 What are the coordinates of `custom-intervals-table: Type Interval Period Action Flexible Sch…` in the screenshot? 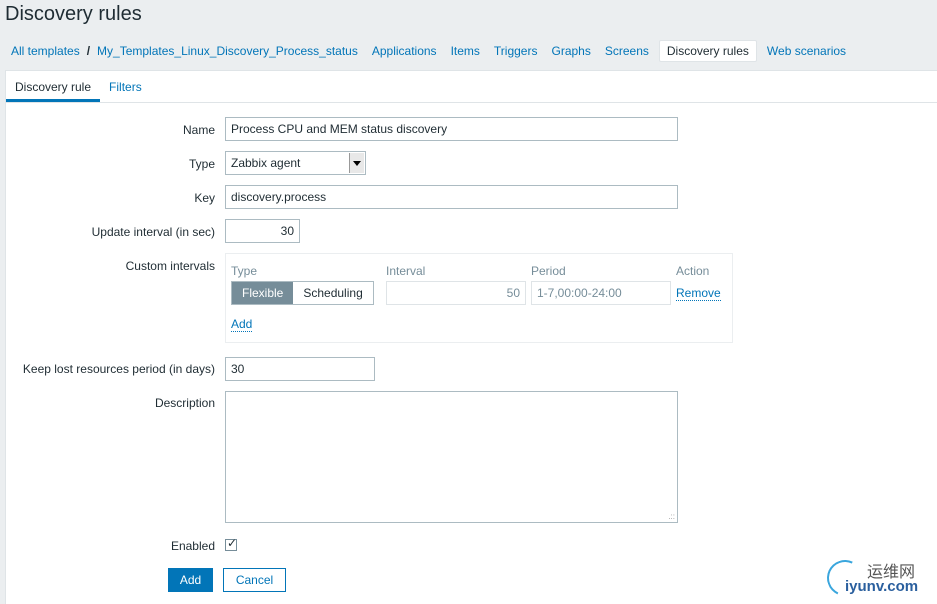 It's located at (479, 298).